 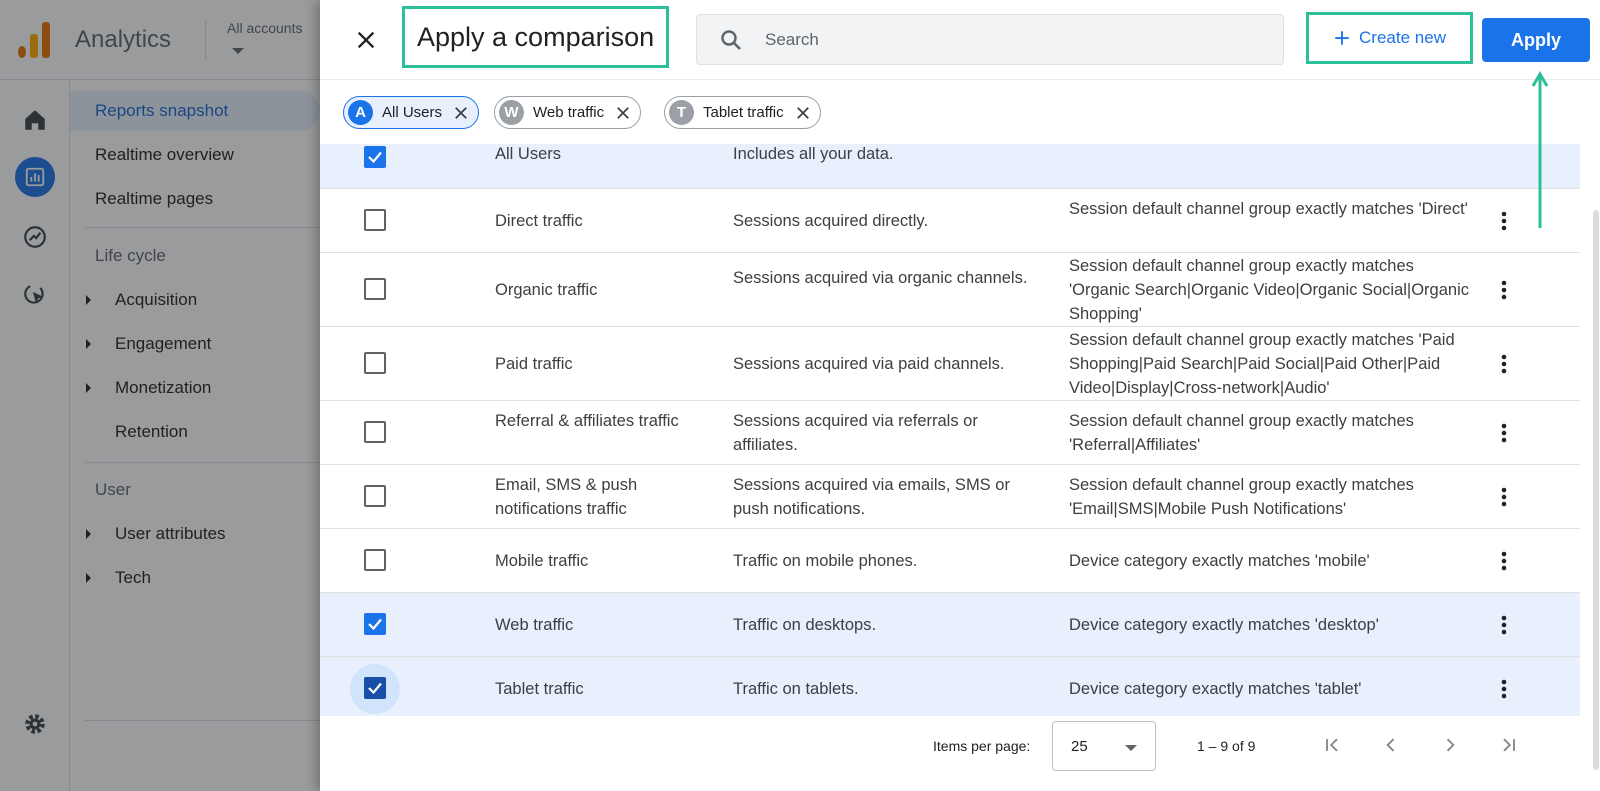 What do you see at coordinates (681, 112) in the screenshot?
I see `chip-letter: T` at bounding box center [681, 112].